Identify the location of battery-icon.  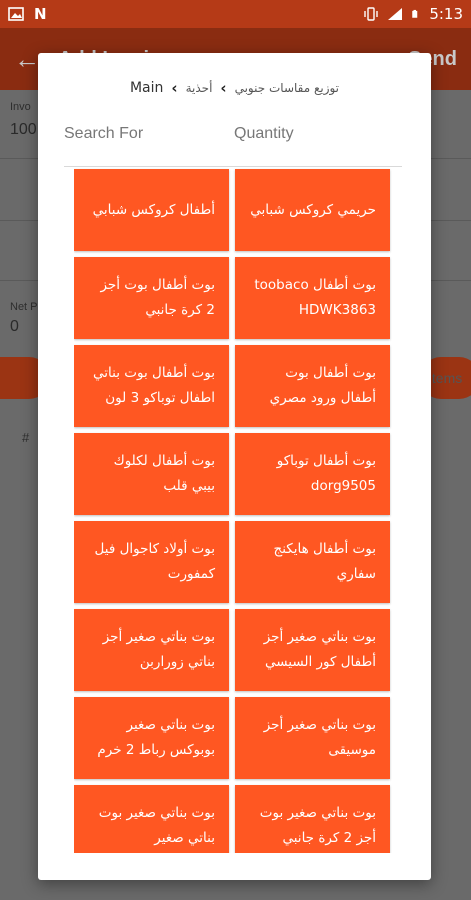
(415, 13).